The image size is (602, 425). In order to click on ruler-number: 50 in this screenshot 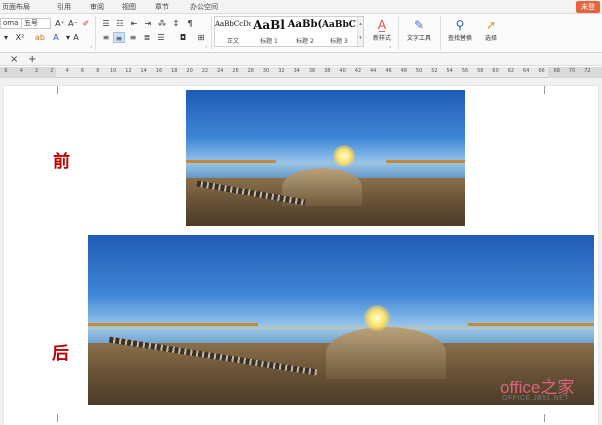, I will do `click(419, 71)`.